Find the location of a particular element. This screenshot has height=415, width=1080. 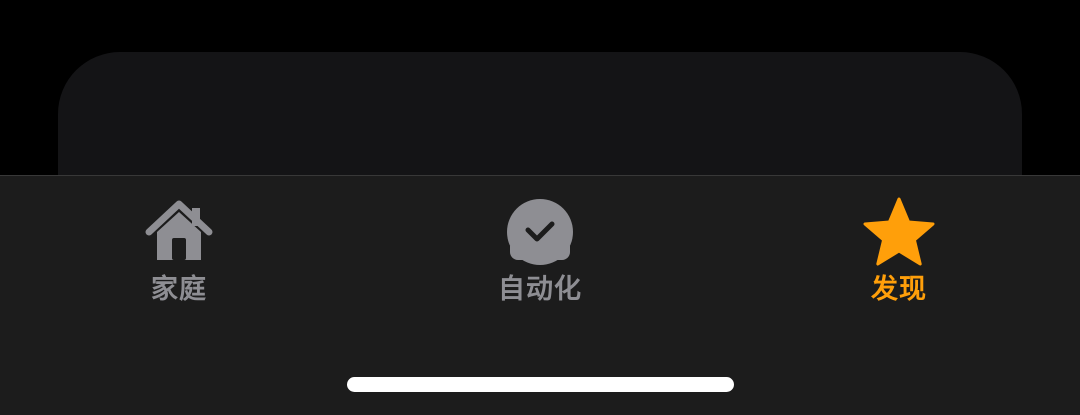

tab-home: 家庭 is located at coordinates (179, 256).